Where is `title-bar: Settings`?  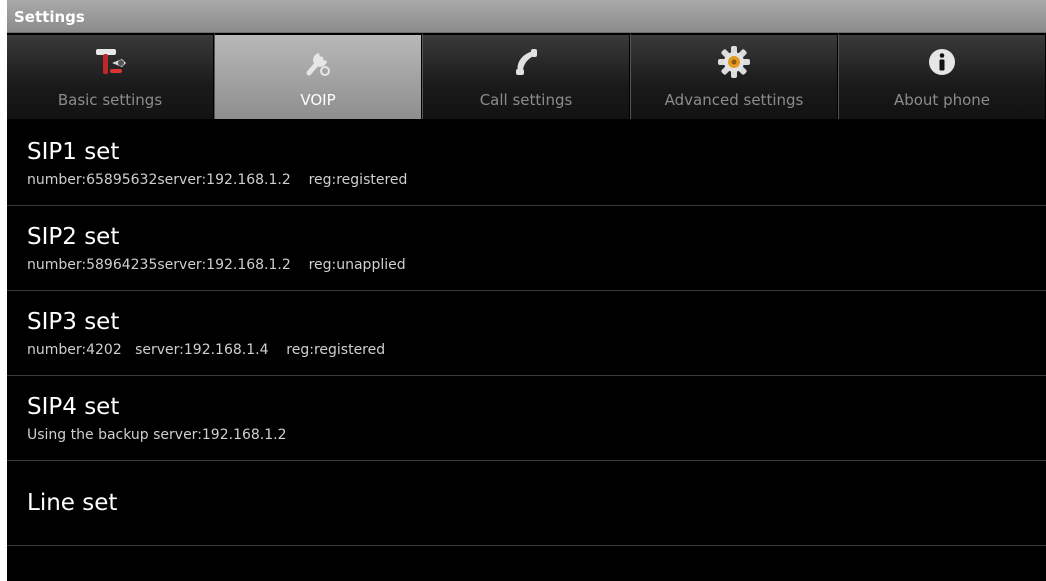 title-bar: Settings is located at coordinates (526, 16).